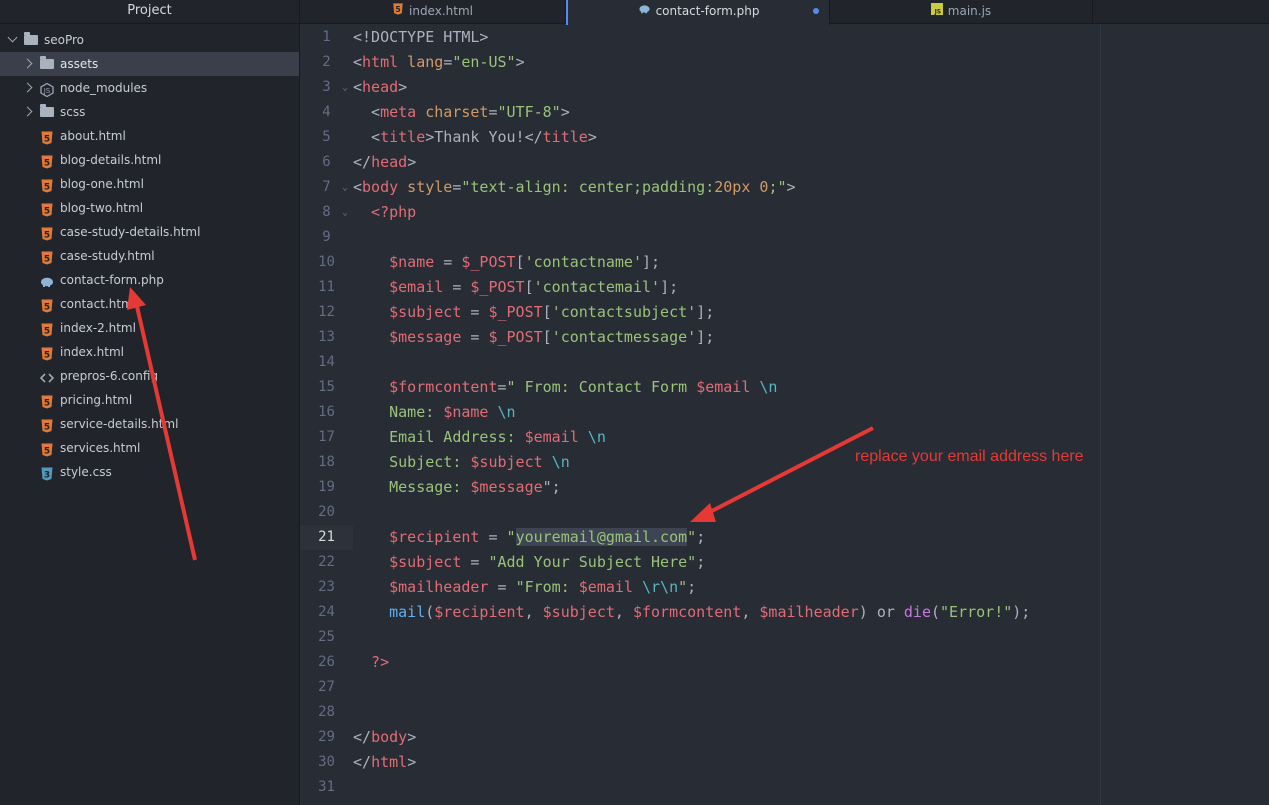  What do you see at coordinates (551, 487) in the screenshot?
I see `code-token: ";` at bounding box center [551, 487].